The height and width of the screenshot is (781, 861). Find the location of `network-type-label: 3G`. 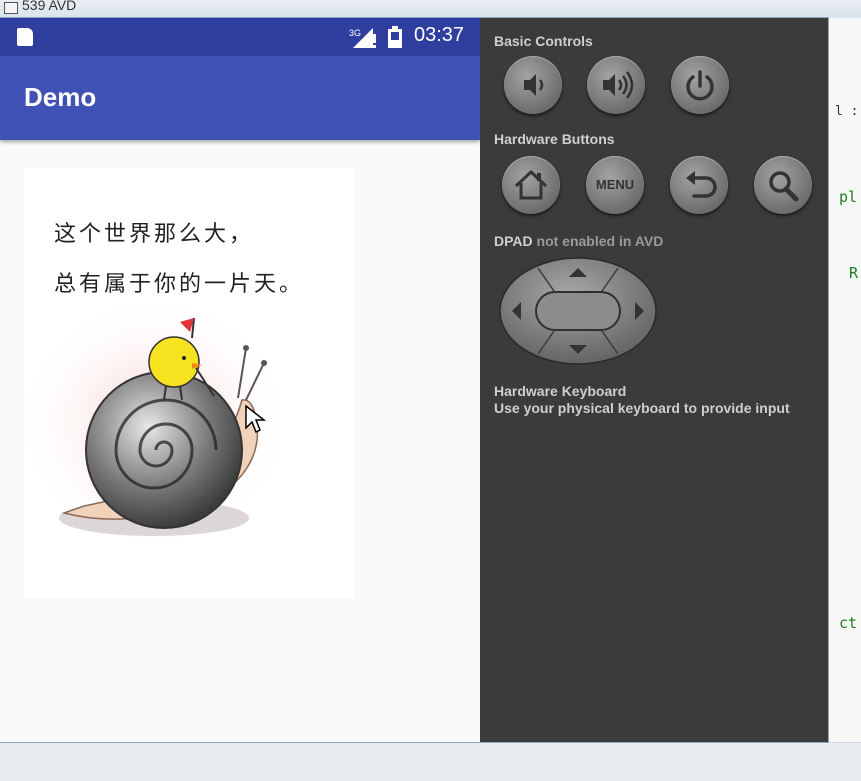

network-type-label: 3G is located at coordinates (355, 33).